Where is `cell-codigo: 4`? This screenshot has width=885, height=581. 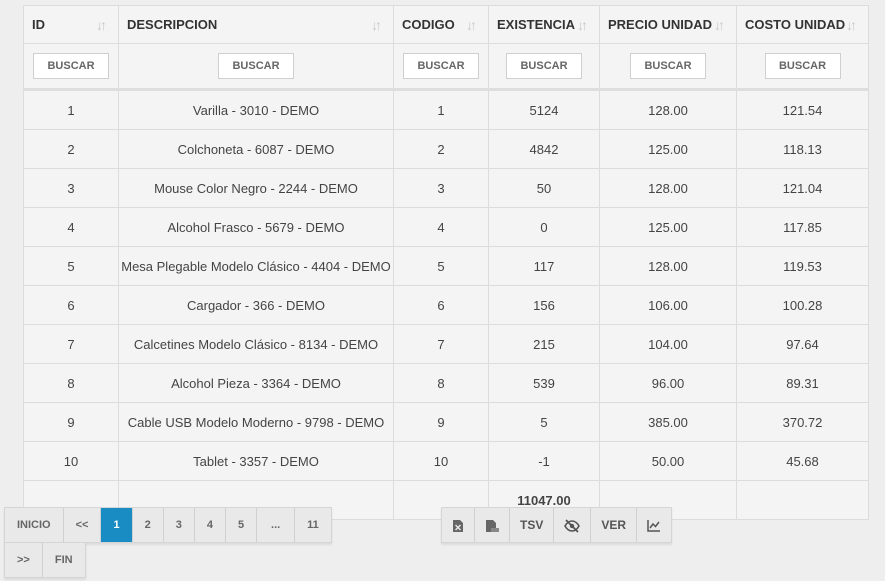 cell-codigo: 4 is located at coordinates (441, 227).